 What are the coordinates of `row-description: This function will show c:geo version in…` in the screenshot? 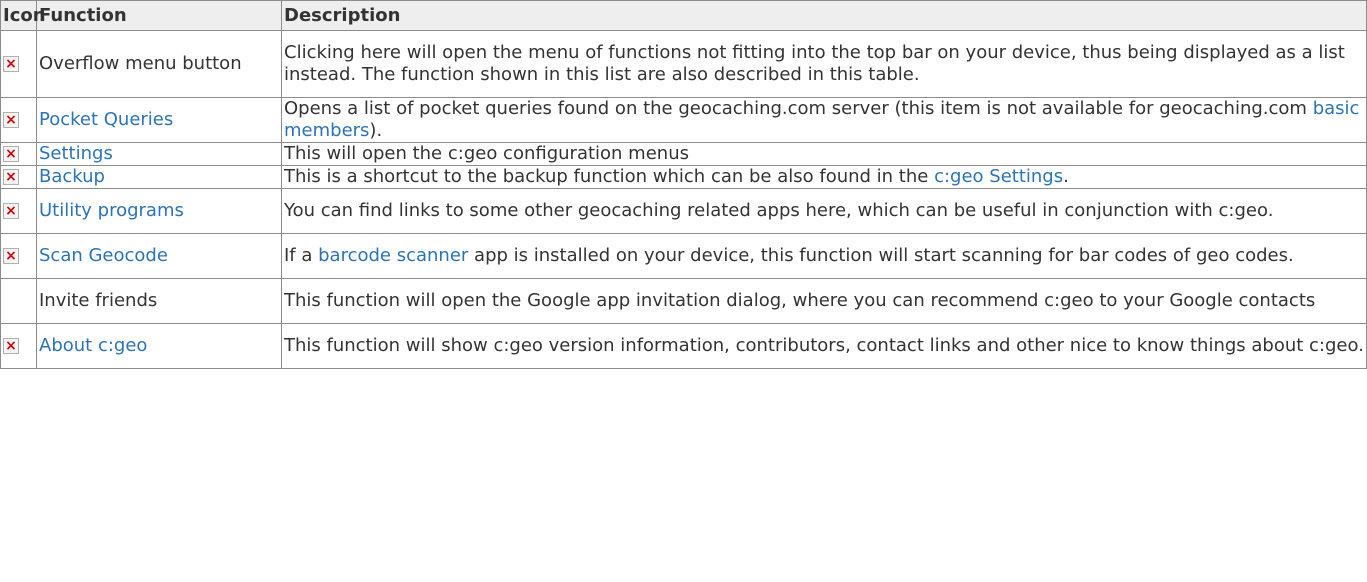 It's located at (824, 346).